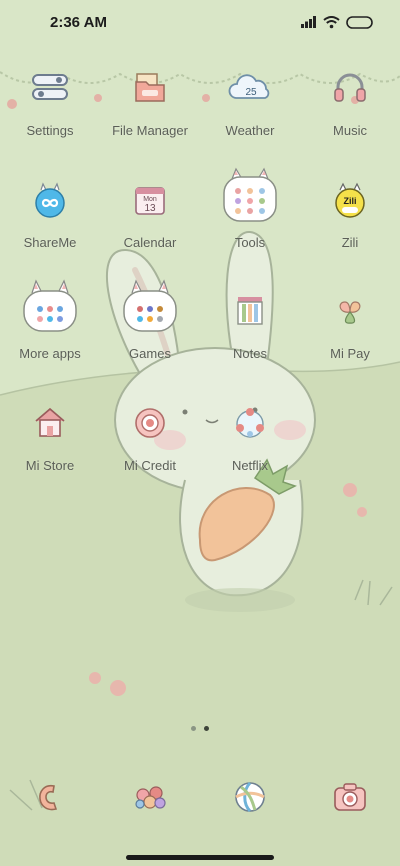 The height and width of the screenshot is (866, 400). I want to click on app-label: Mi Credit, so click(149, 465).